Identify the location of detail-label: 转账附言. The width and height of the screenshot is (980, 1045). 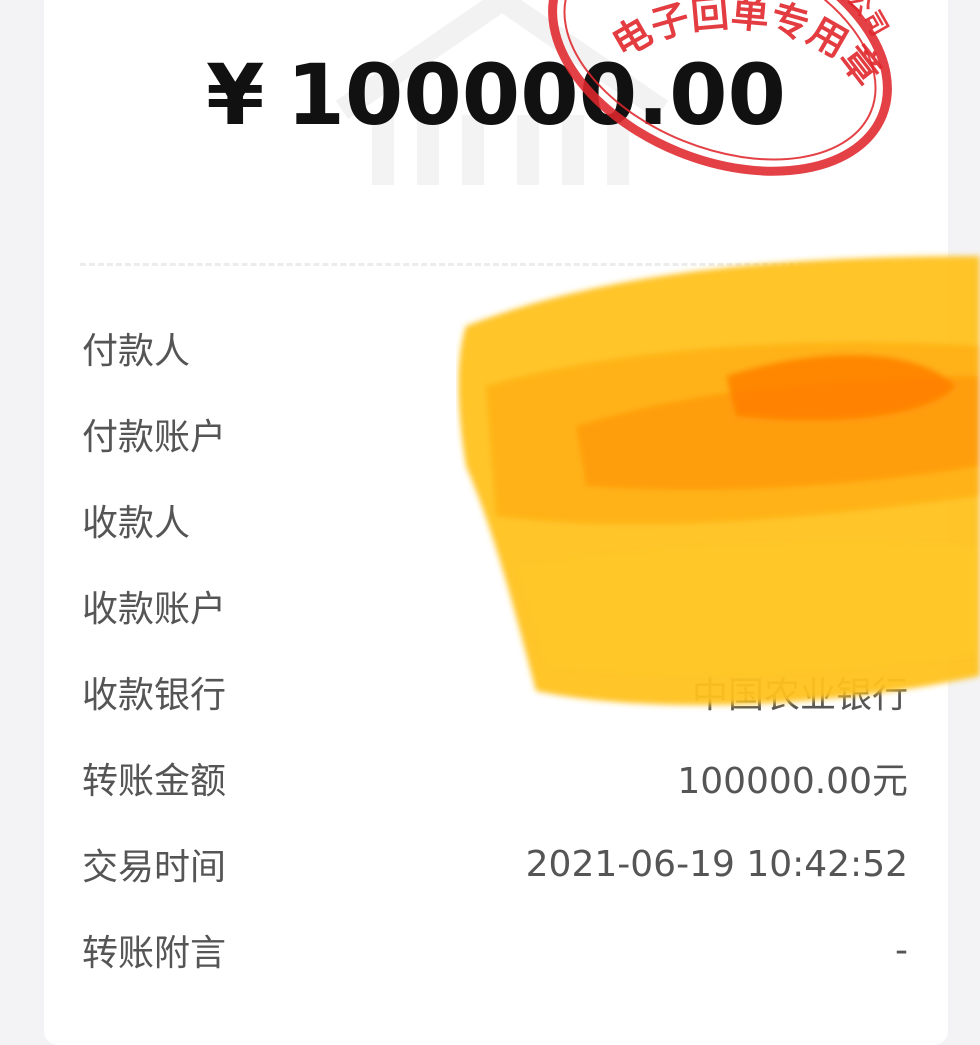
(154, 953).